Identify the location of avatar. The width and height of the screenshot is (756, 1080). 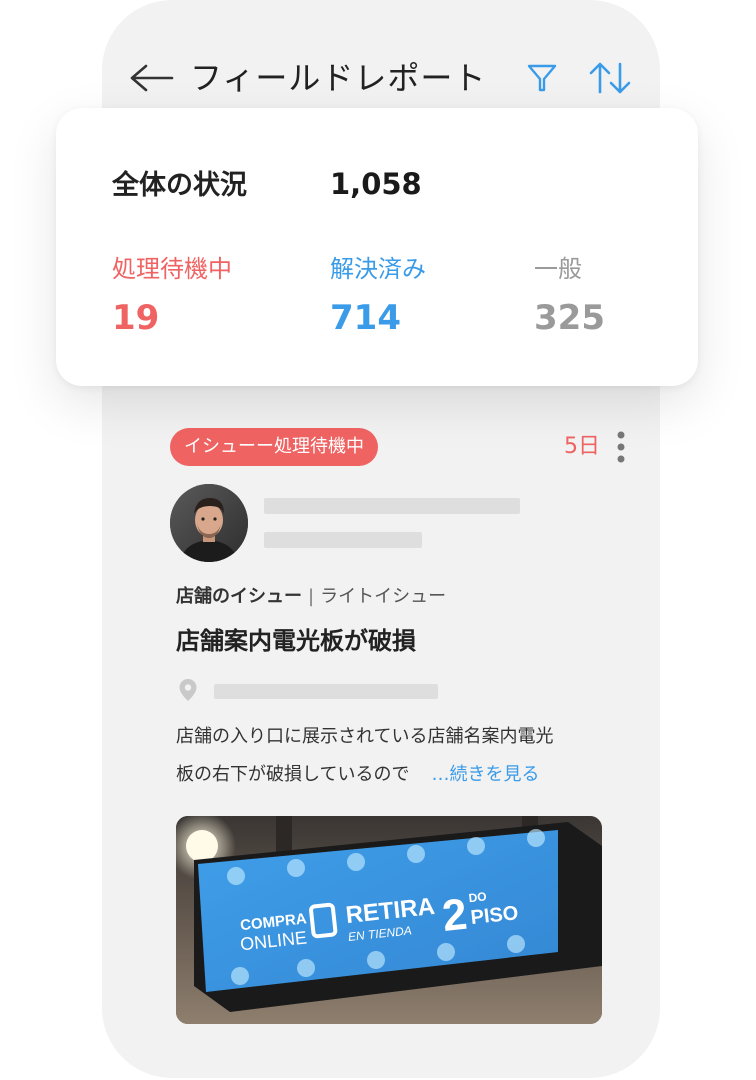
(209, 523).